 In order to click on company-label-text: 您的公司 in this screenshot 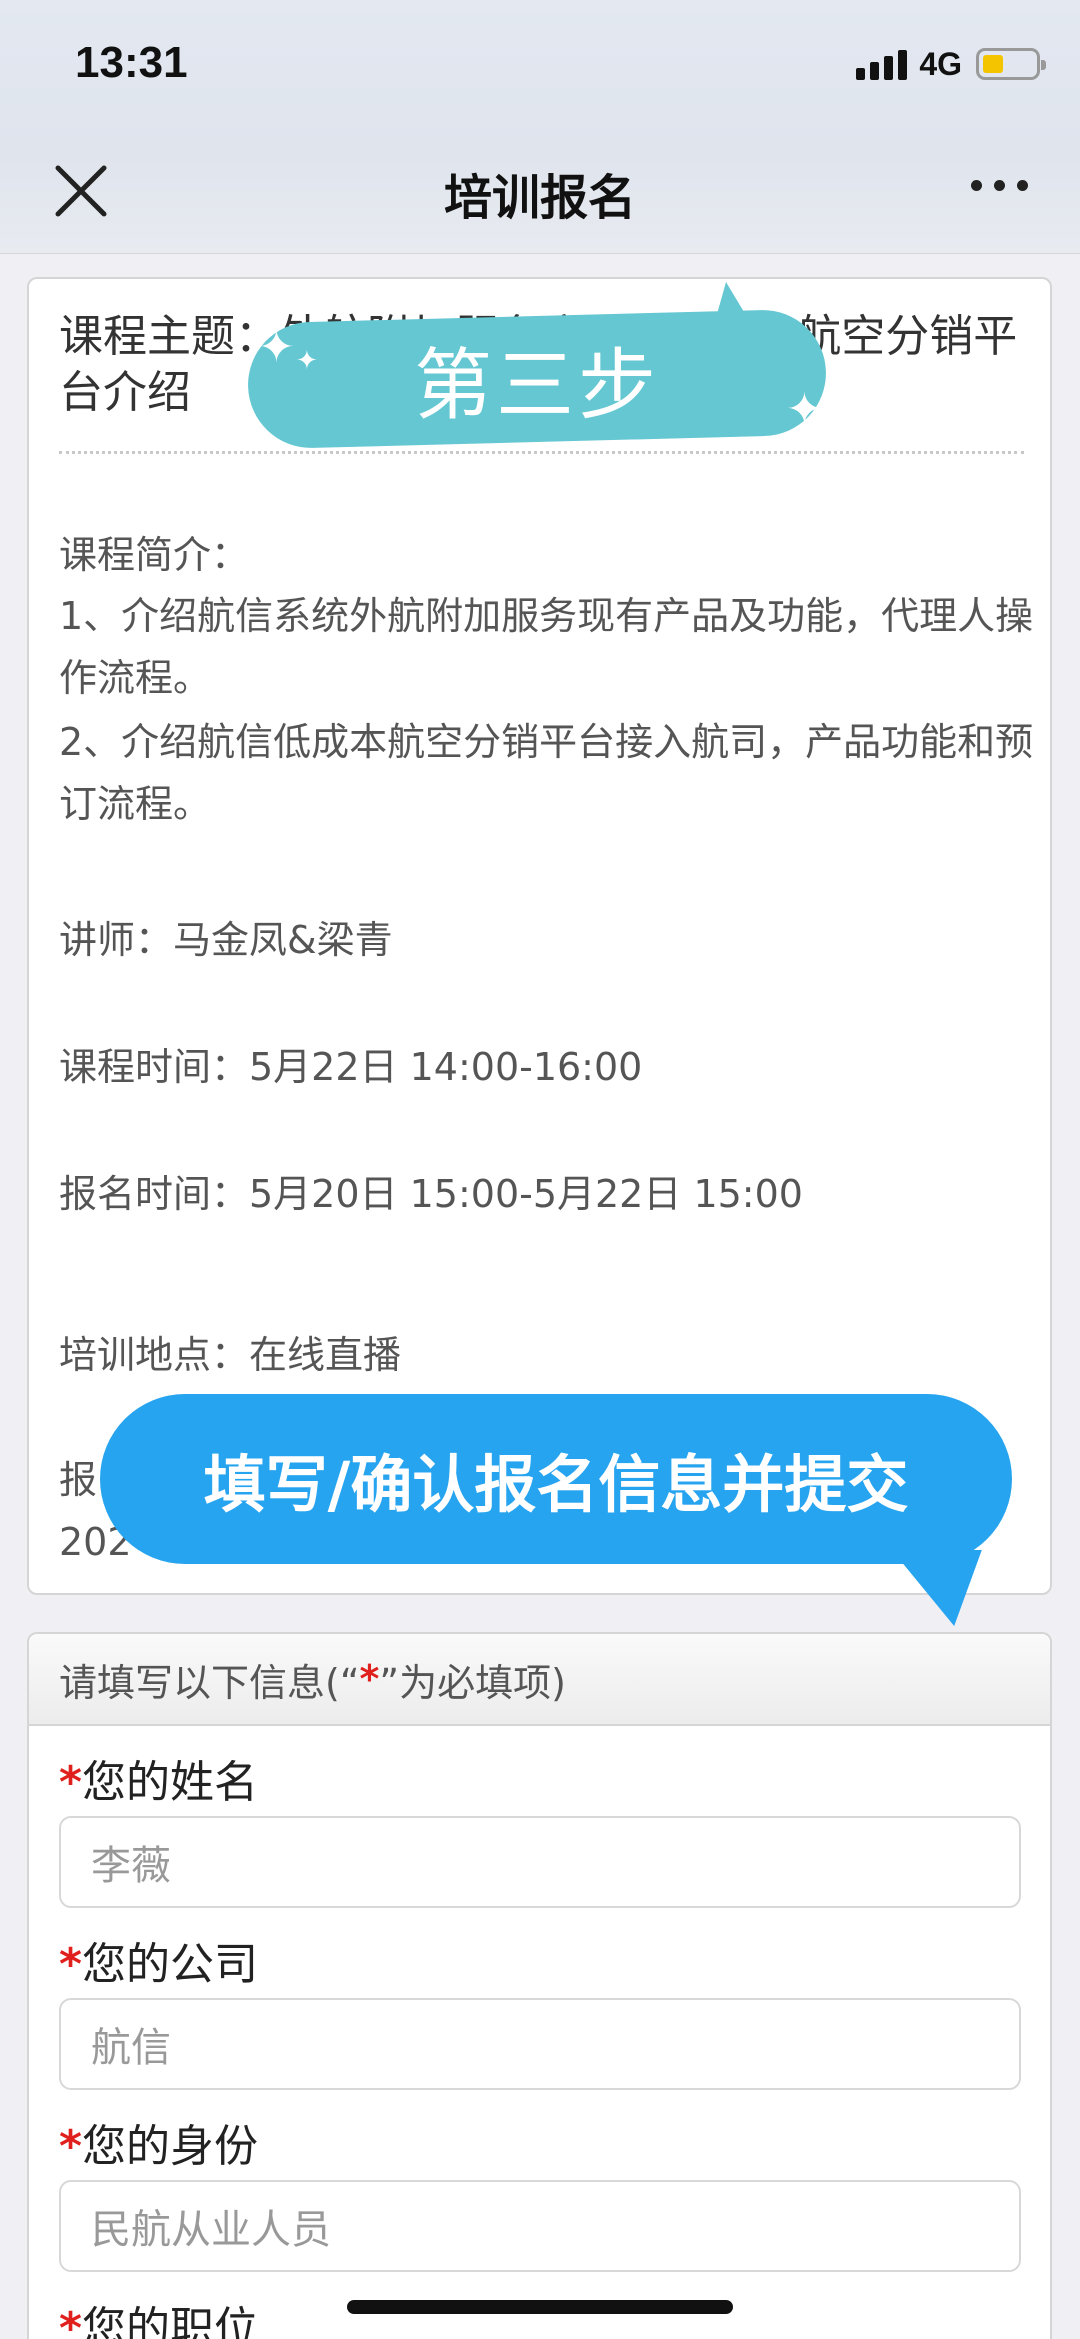, I will do `click(170, 1964)`.